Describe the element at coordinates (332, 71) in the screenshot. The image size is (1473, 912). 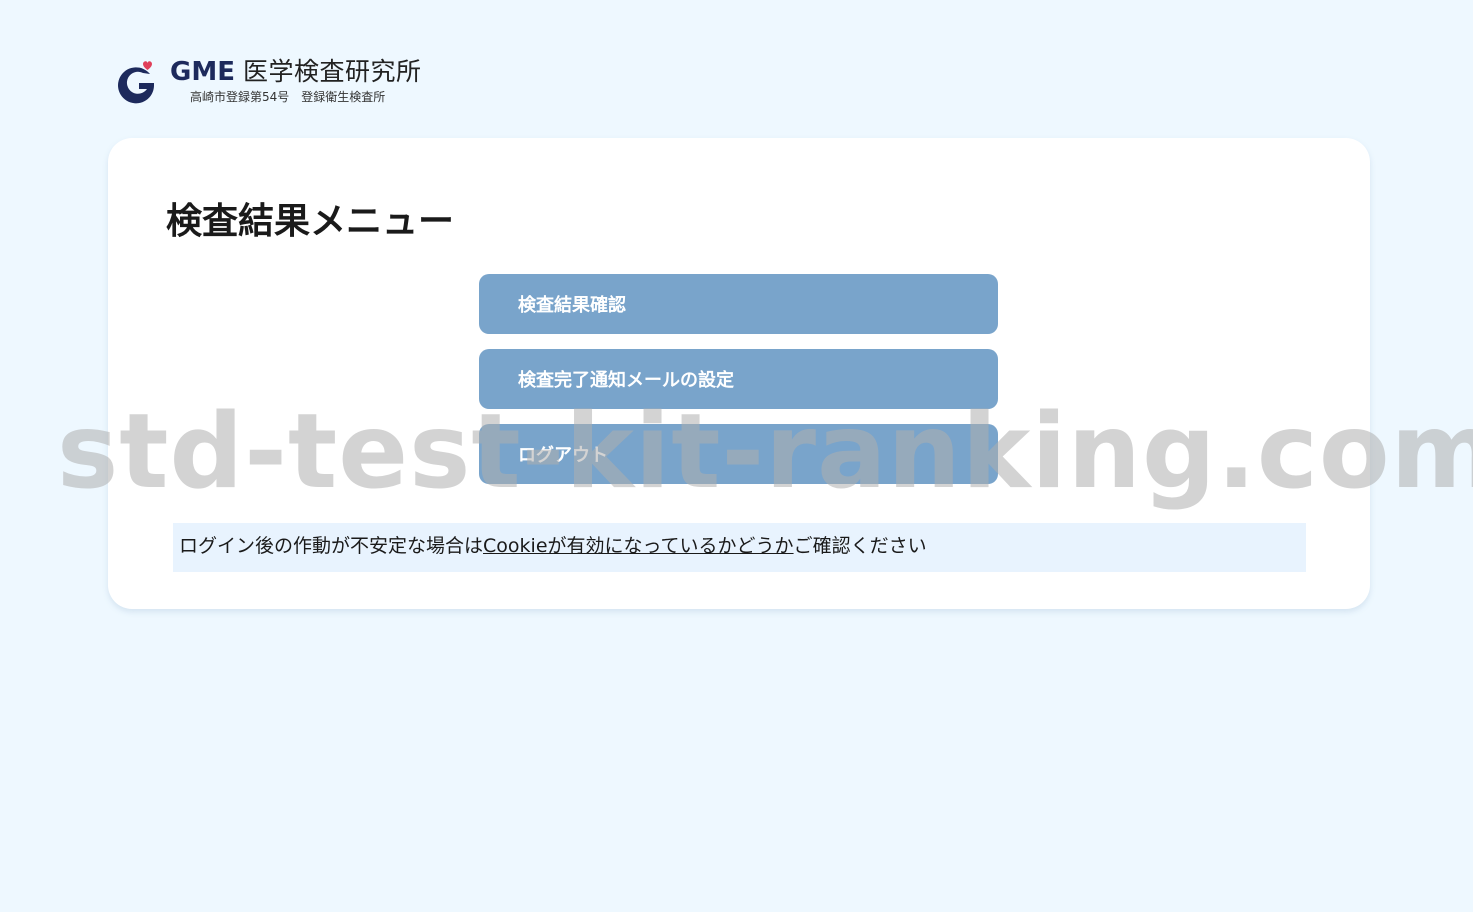
I see `brand-name-jp: 医学検査研究所` at that location.